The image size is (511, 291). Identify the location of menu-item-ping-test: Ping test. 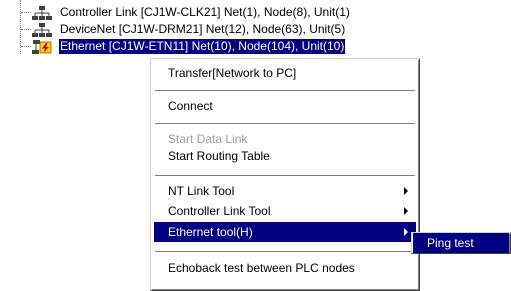
(461, 243).